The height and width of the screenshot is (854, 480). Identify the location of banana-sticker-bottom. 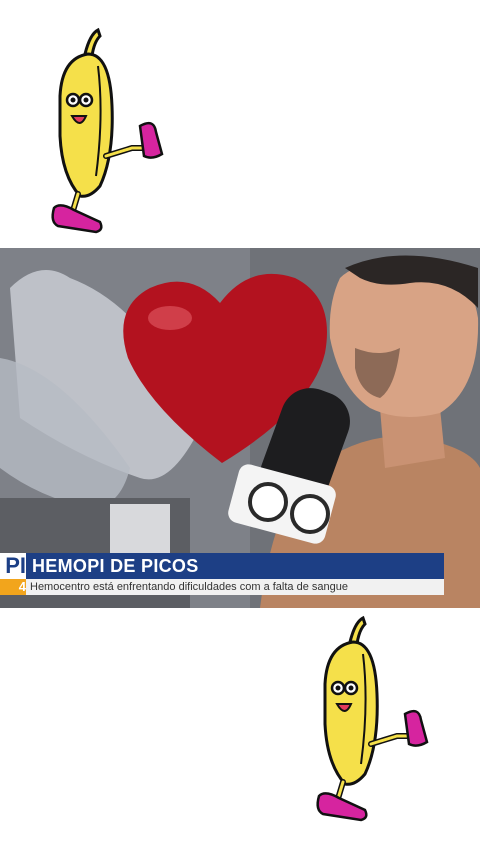
(372, 720).